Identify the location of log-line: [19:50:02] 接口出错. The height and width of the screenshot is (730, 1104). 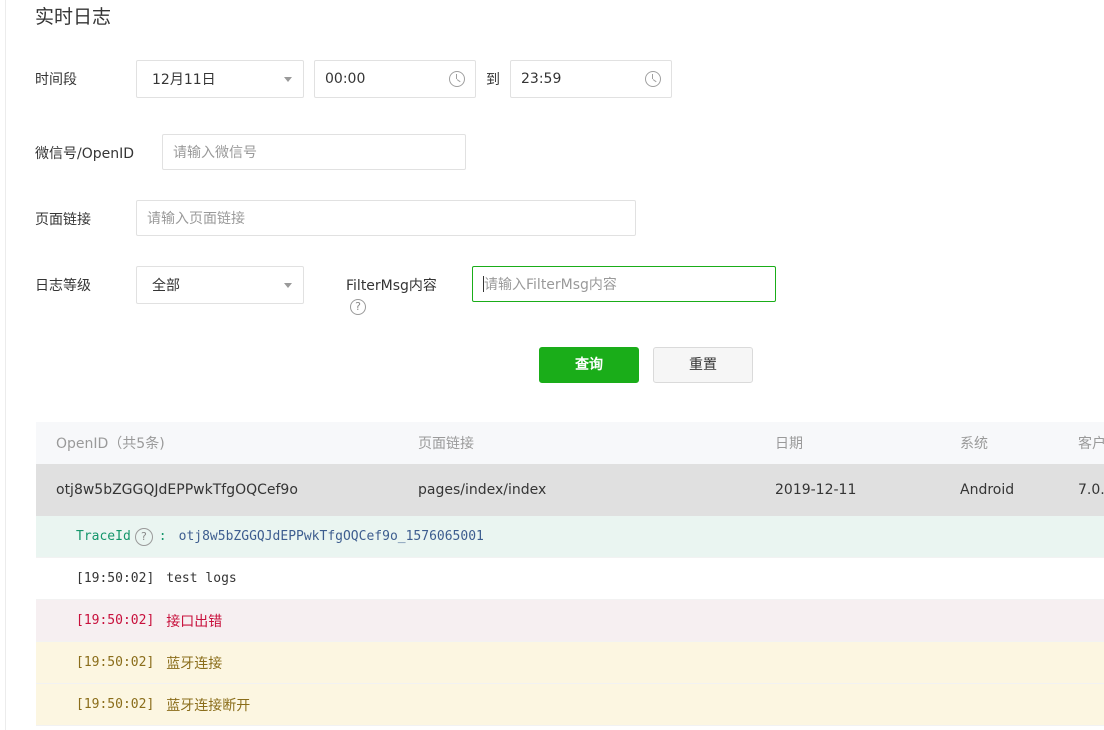
(570, 621).